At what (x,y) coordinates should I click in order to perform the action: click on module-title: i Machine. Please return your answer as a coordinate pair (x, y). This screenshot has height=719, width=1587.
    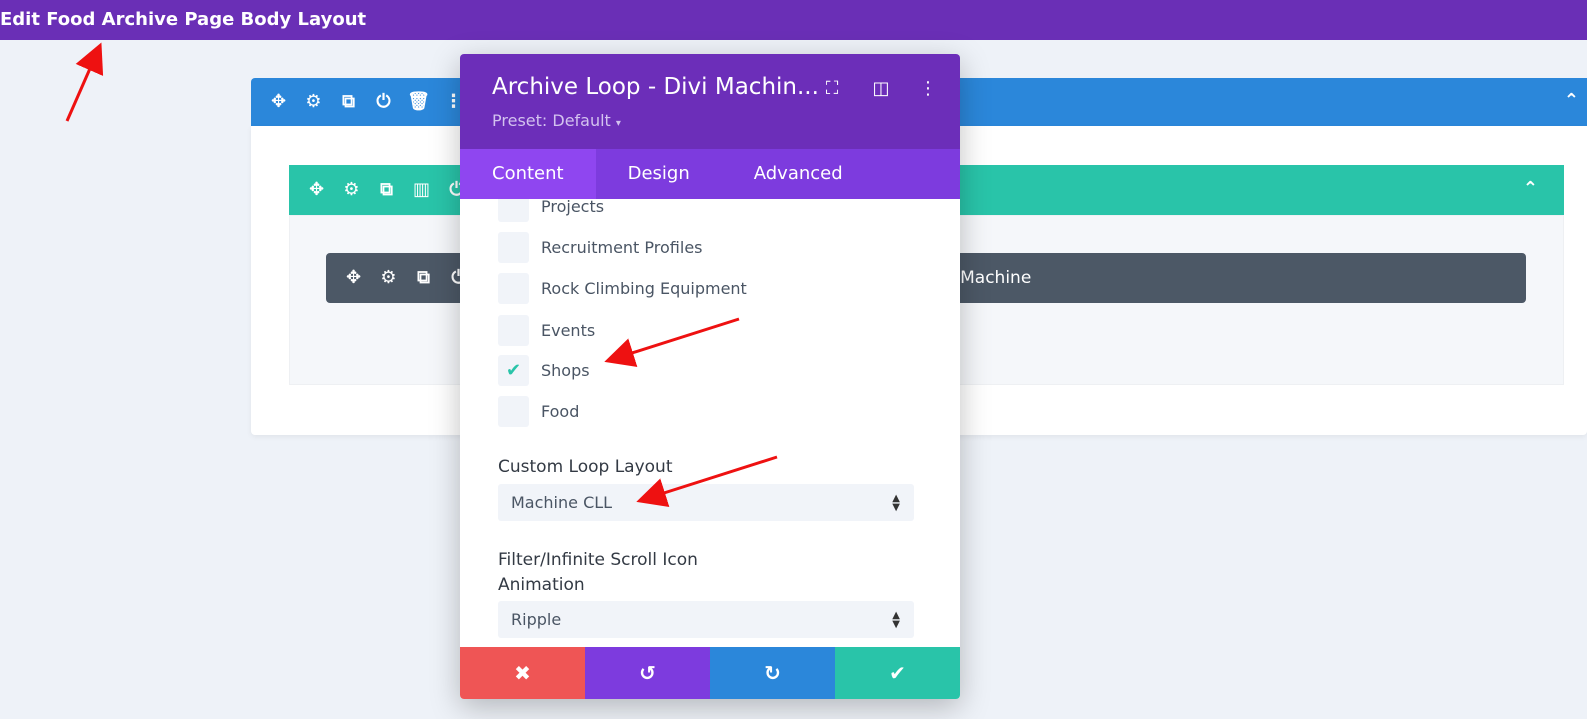
    Looking at the image, I should click on (991, 278).